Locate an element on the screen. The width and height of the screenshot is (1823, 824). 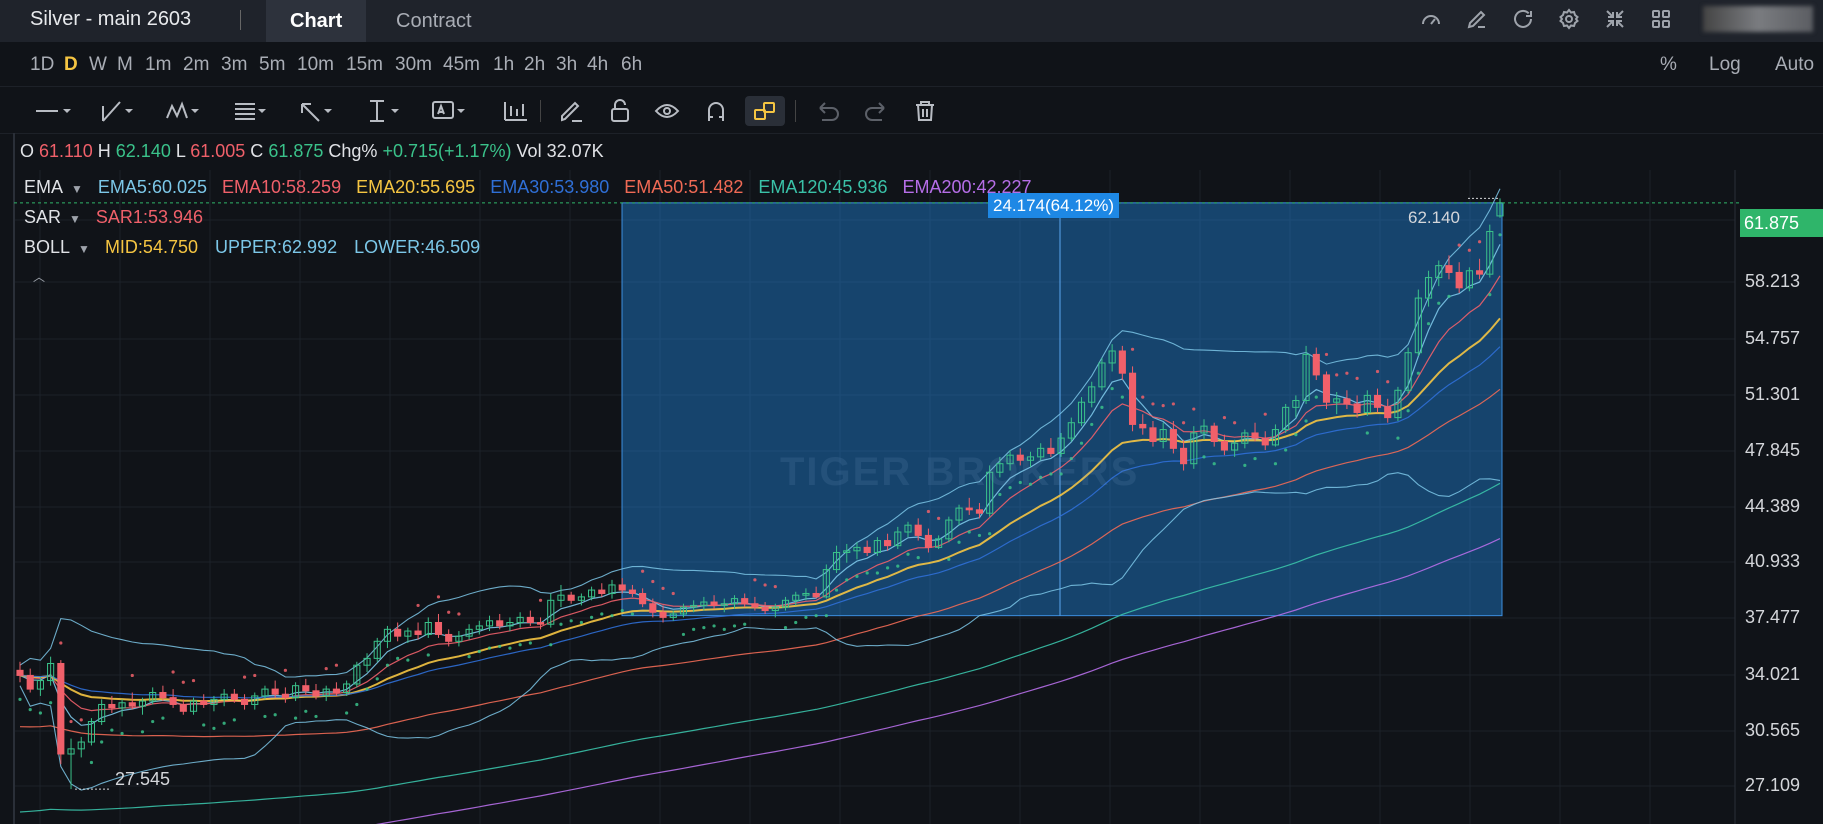
boll-name: BOLL is located at coordinates (47, 247).